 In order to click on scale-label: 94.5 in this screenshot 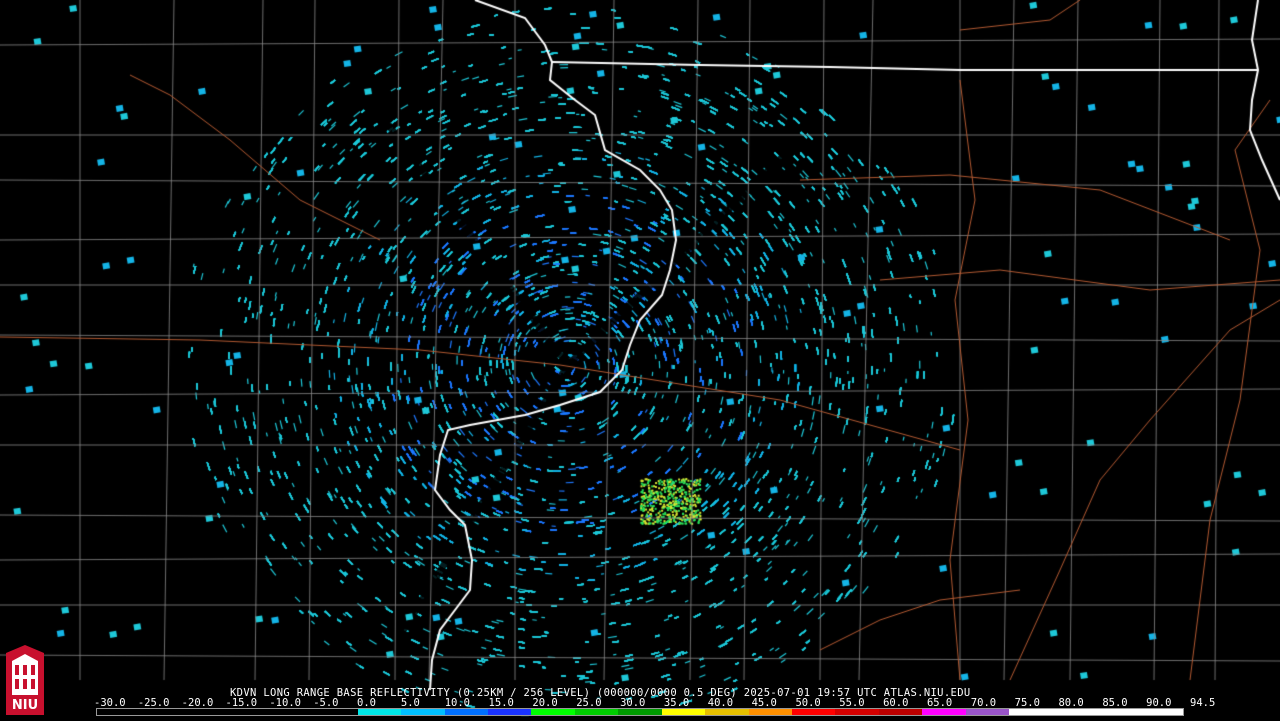, I will do `click(1203, 703)`.